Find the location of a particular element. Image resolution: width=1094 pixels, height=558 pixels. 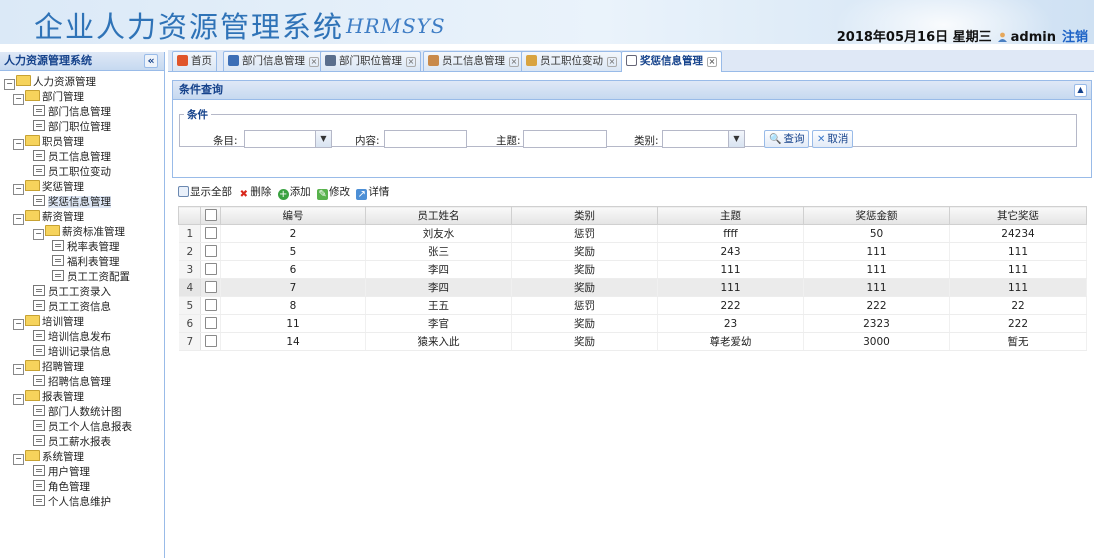

chevron-down-icon: ▼ is located at coordinates (736, 139).